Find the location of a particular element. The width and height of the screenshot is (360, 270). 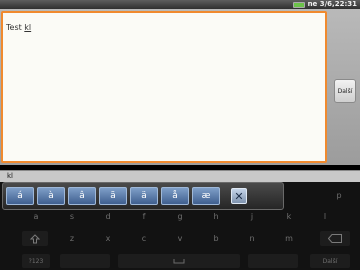

accent-key-a-acute: á is located at coordinates (20, 196).